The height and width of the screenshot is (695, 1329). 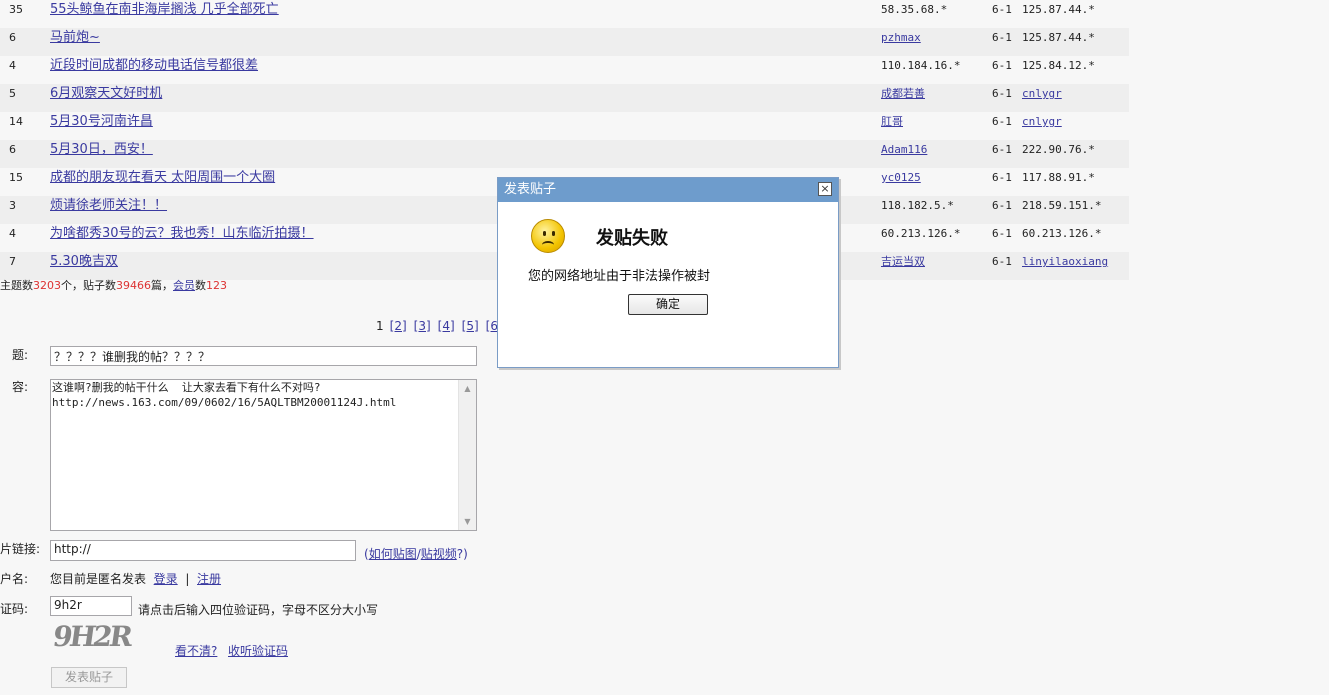 I want to click on dialog-titlebar: 发表贴子 ×, so click(x=668, y=190).